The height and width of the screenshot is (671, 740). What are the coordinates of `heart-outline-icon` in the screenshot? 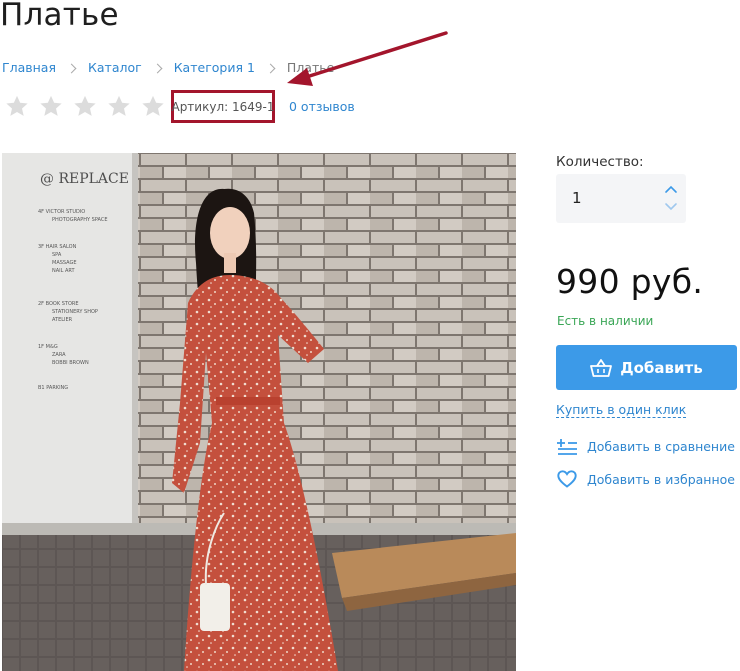 It's located at (567, 479).